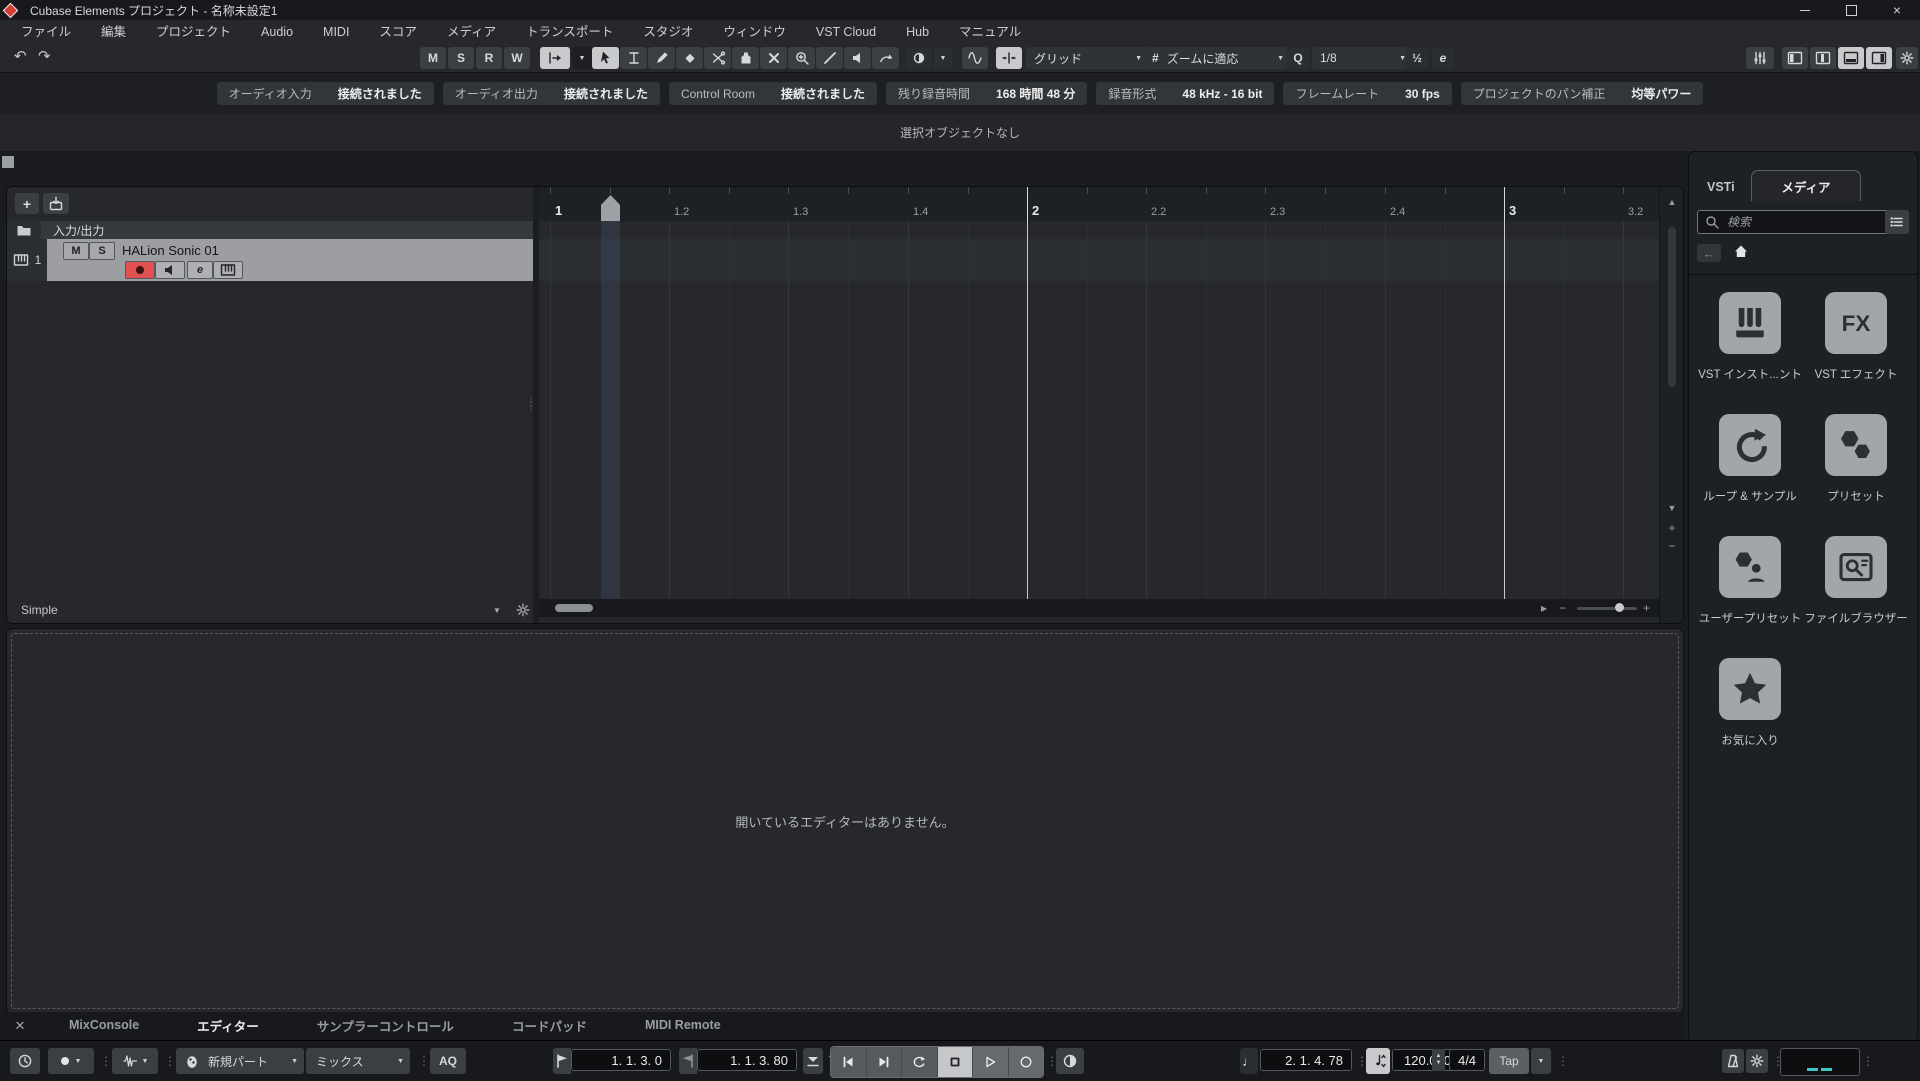  I want to click on midi-record-mode-dropdown: ミックス ▼, so click(358, 1061).